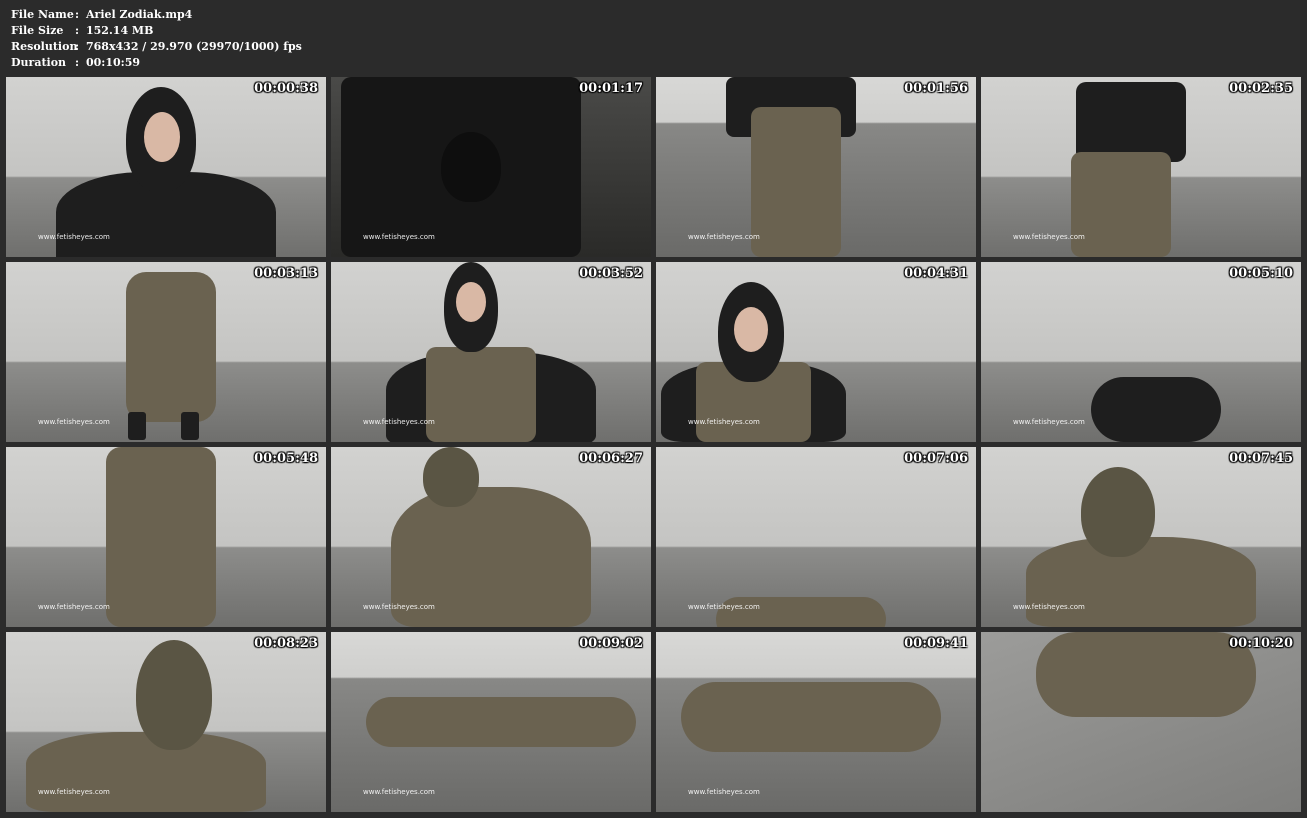 Image resolution: width=1307 pixels, height=818 pixels. Describe the element at coordinates (166, 167) in the screenshot. I see `thumbnail-frame: 00:00:38 www.fetisheyes.com` at that location.